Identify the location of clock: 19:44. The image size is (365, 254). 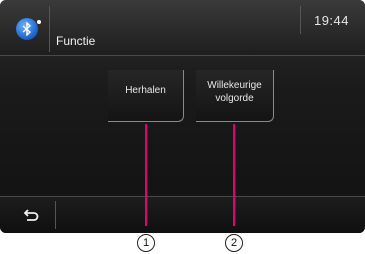
(331, 20).